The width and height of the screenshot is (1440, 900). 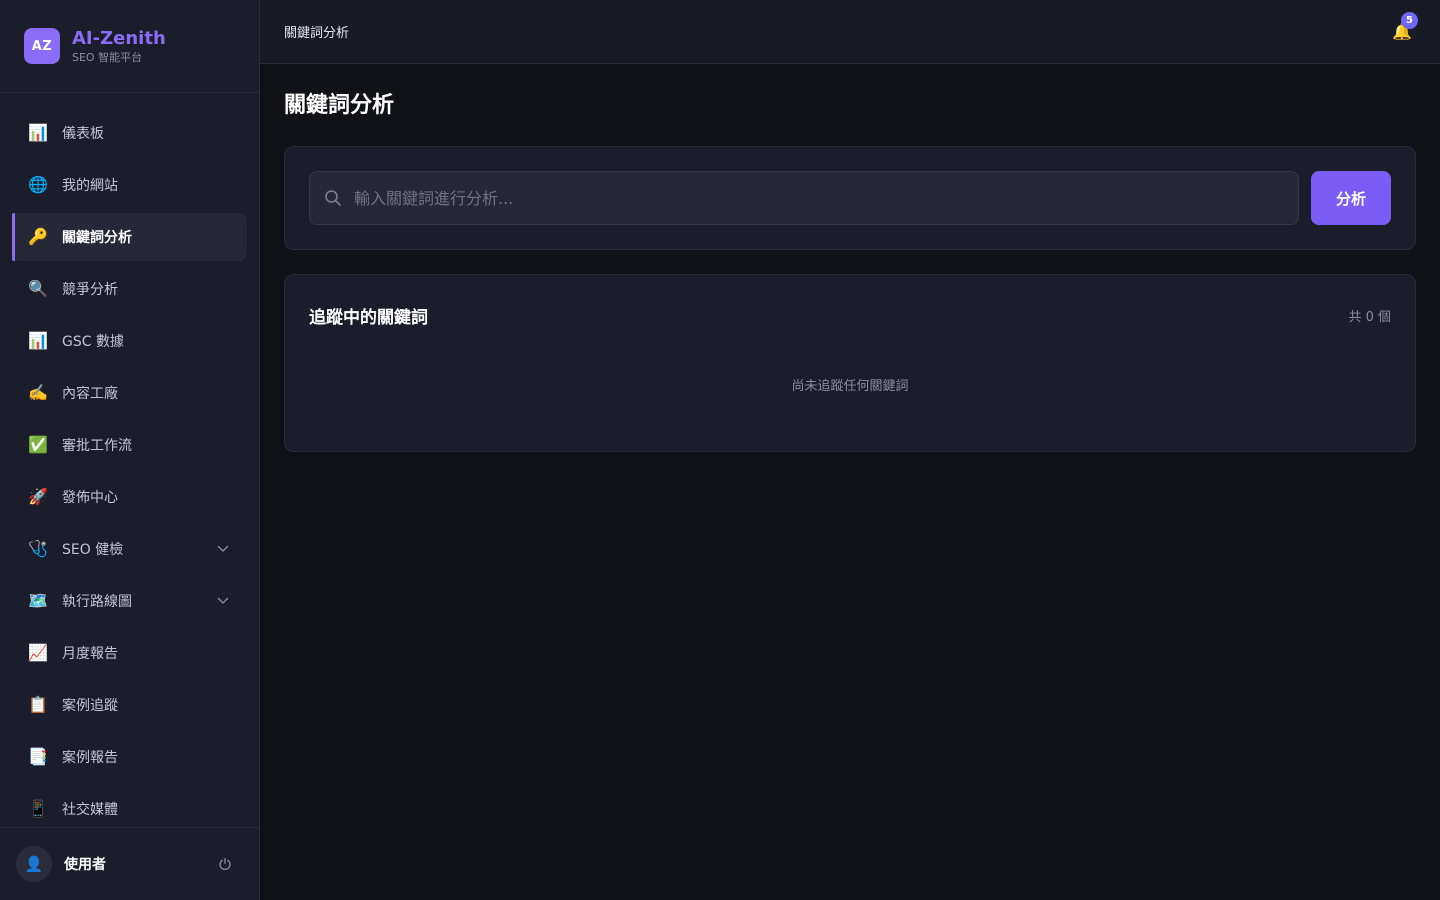 What do you see at coordinates (317, 33) in the screenshot?
I see `breadcrumb: 關鍵詞分析` at bounding box center [317, 33].